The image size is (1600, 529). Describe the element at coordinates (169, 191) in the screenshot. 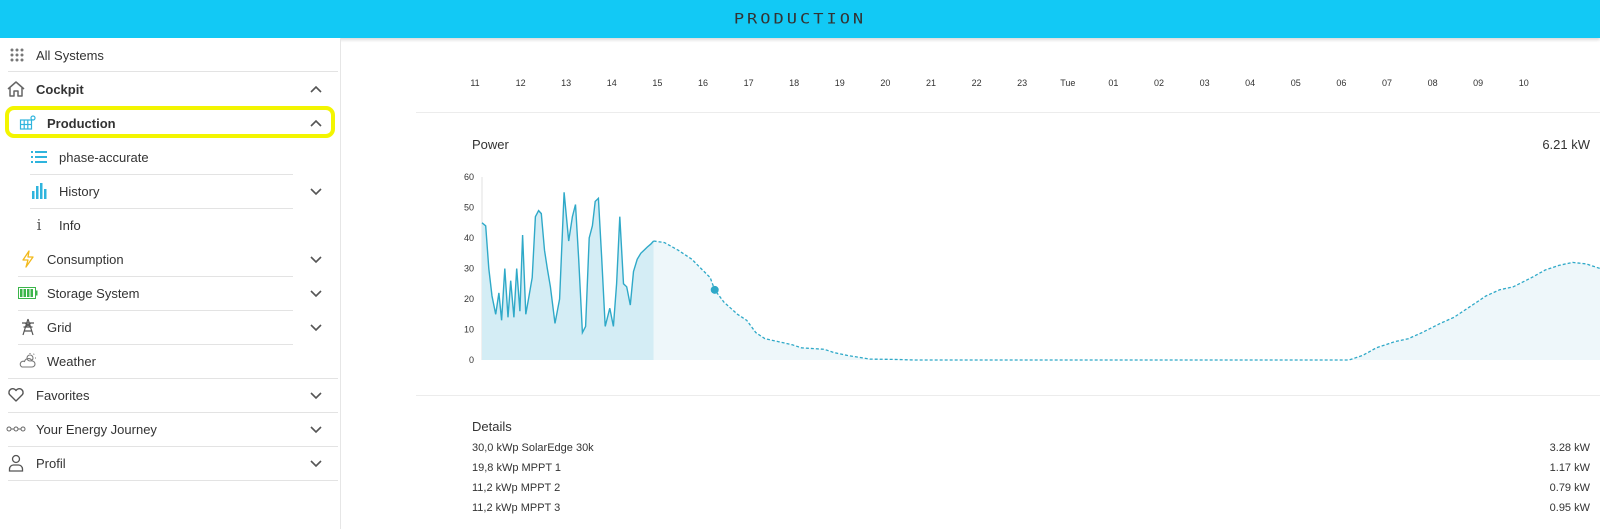

I see `nav-history: History` at that location.